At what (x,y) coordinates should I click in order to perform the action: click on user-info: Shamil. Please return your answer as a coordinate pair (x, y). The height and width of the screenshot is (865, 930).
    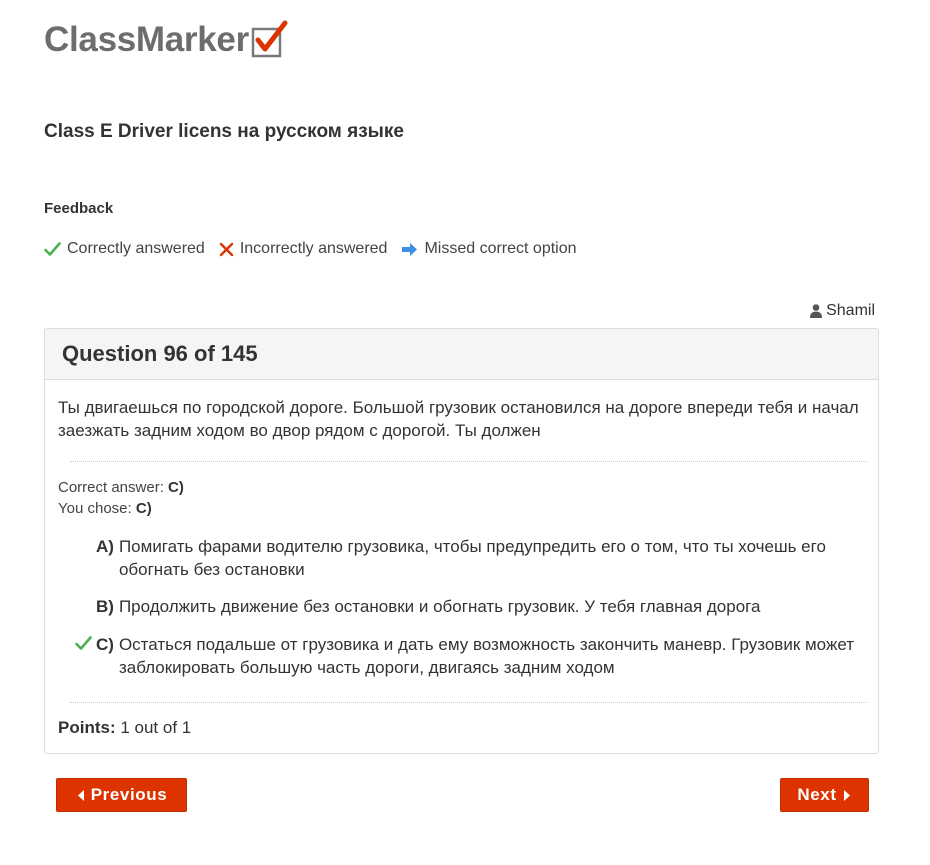
    Looking at the image, I should click on (842, 311).